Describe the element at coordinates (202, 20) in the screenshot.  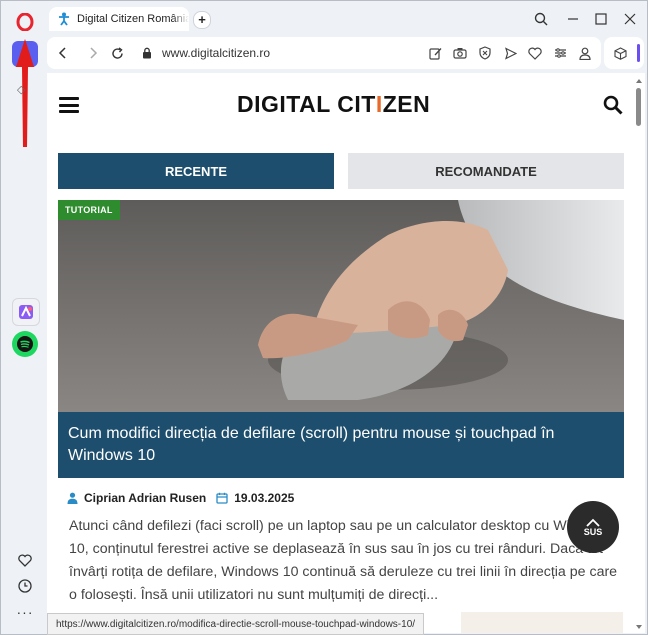
I see `new-tab-button: +` at that location.